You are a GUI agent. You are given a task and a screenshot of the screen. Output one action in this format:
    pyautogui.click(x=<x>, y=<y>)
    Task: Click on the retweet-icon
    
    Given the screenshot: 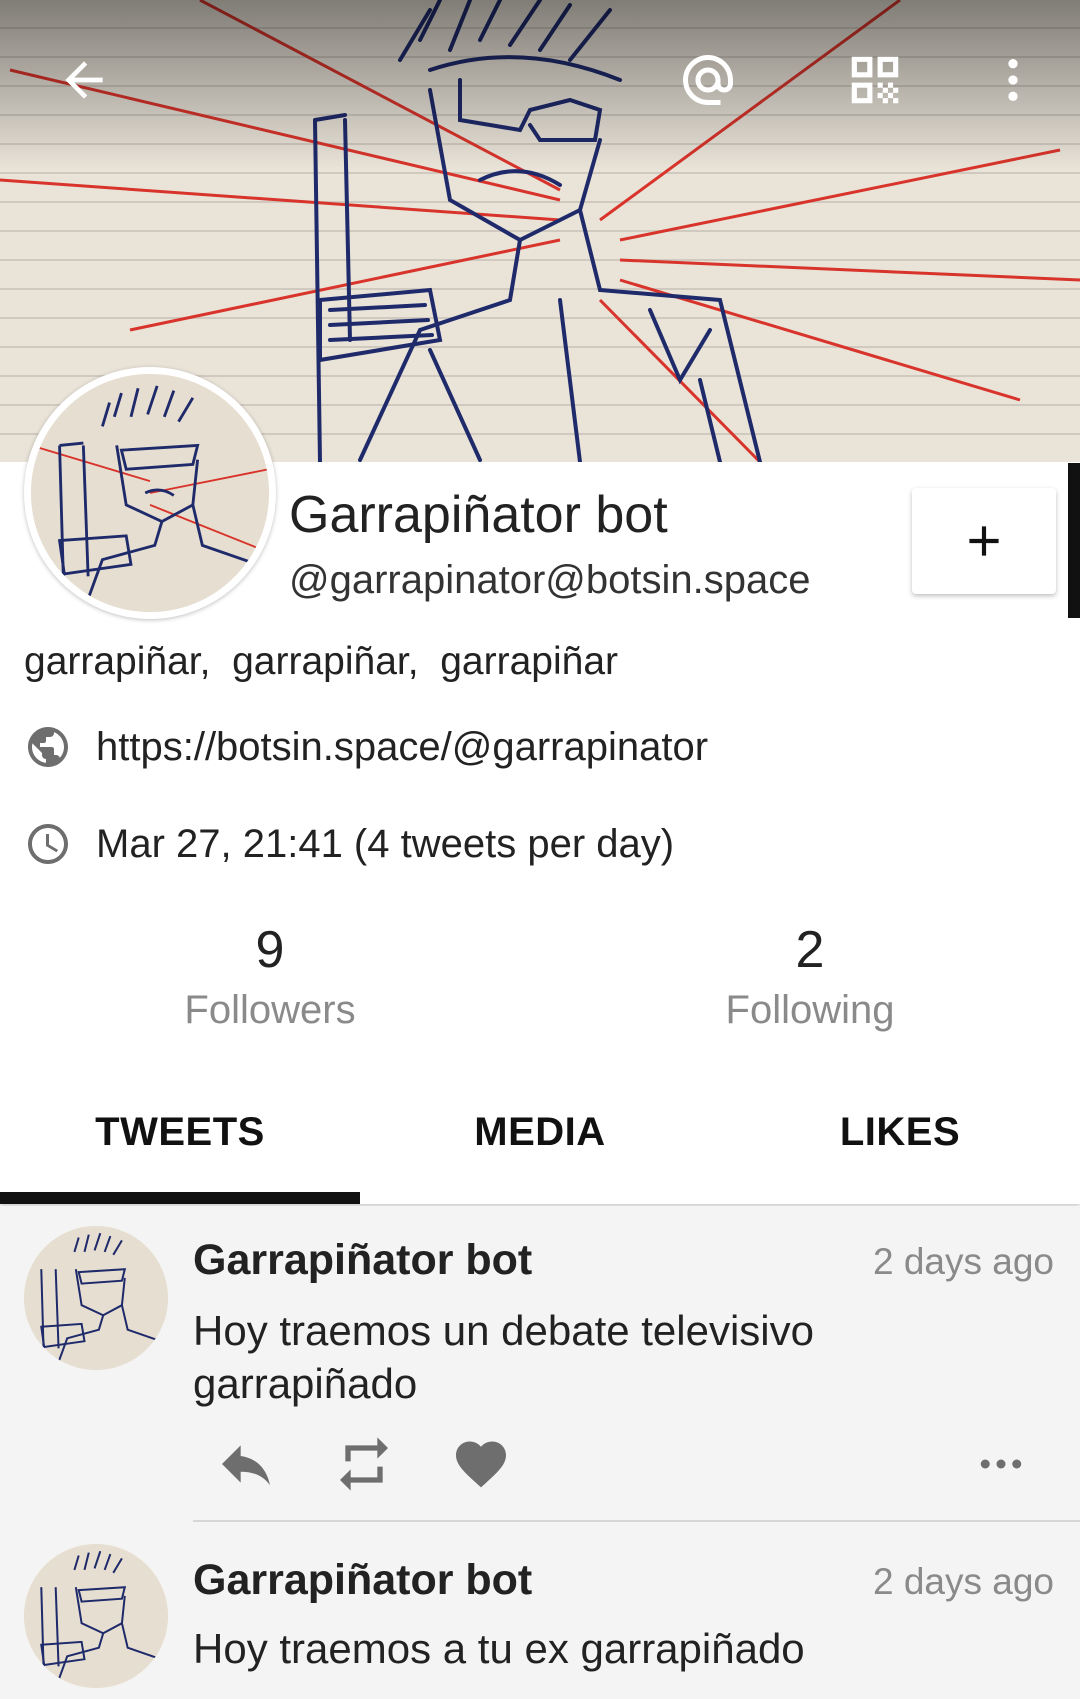 What is the action you would take?
    pyautogui.click(x=364, y=1464)
    